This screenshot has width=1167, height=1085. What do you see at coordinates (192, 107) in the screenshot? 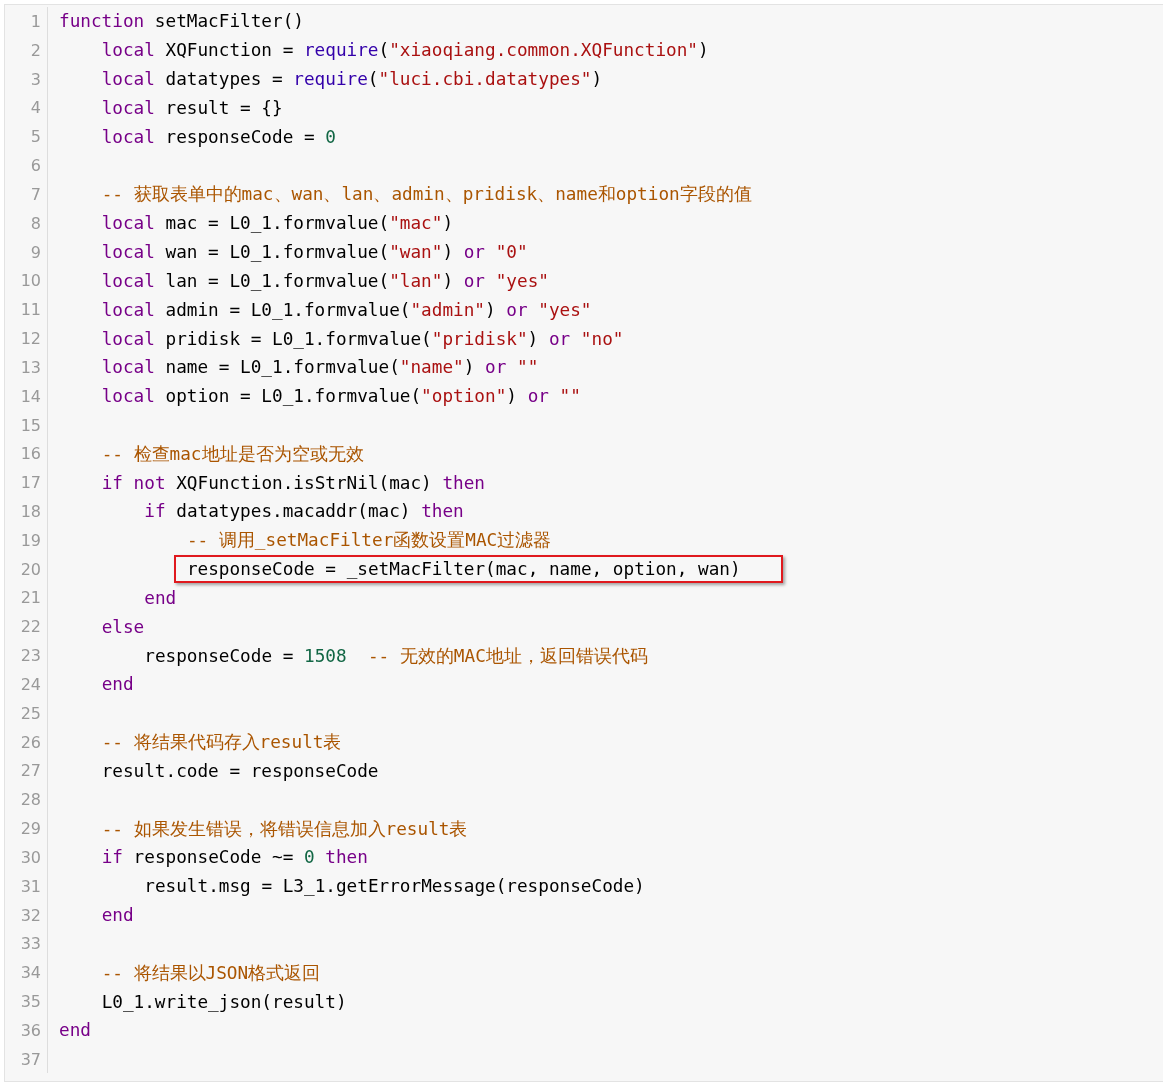
I see `code-line: local result = {}` at bounding box center [192, 107].